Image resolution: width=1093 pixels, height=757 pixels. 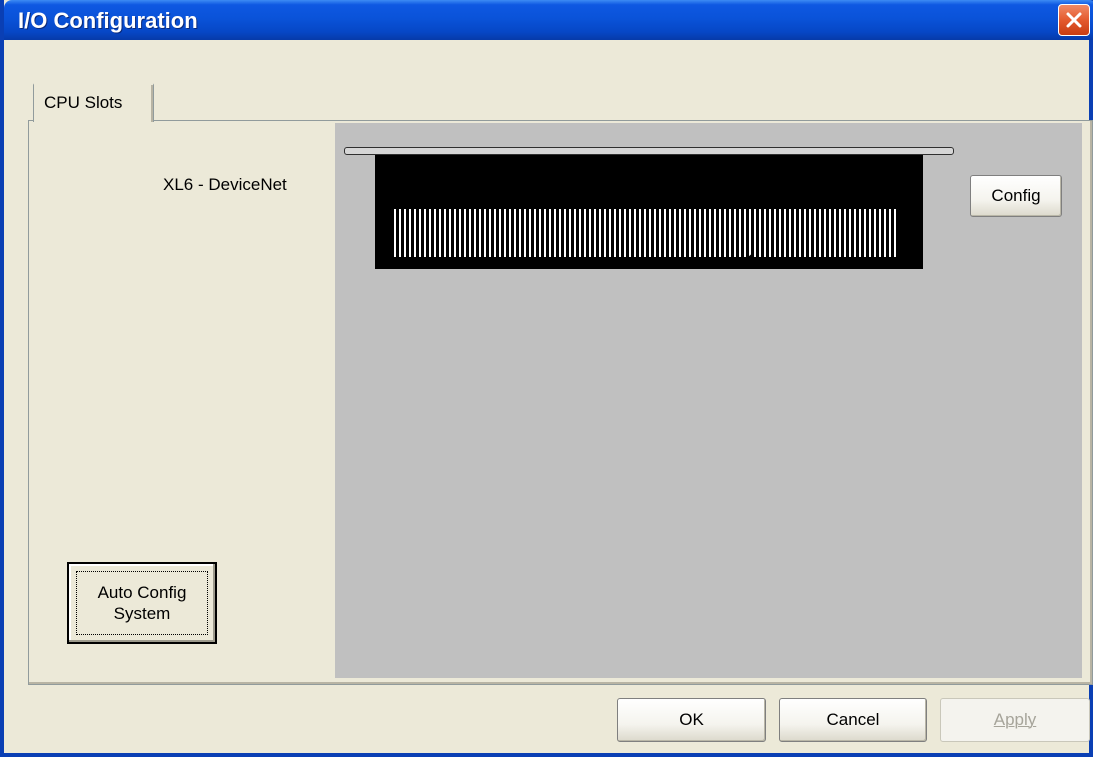 I want to click on title-bar: I/O Configuration, so click(x=548, y=20).